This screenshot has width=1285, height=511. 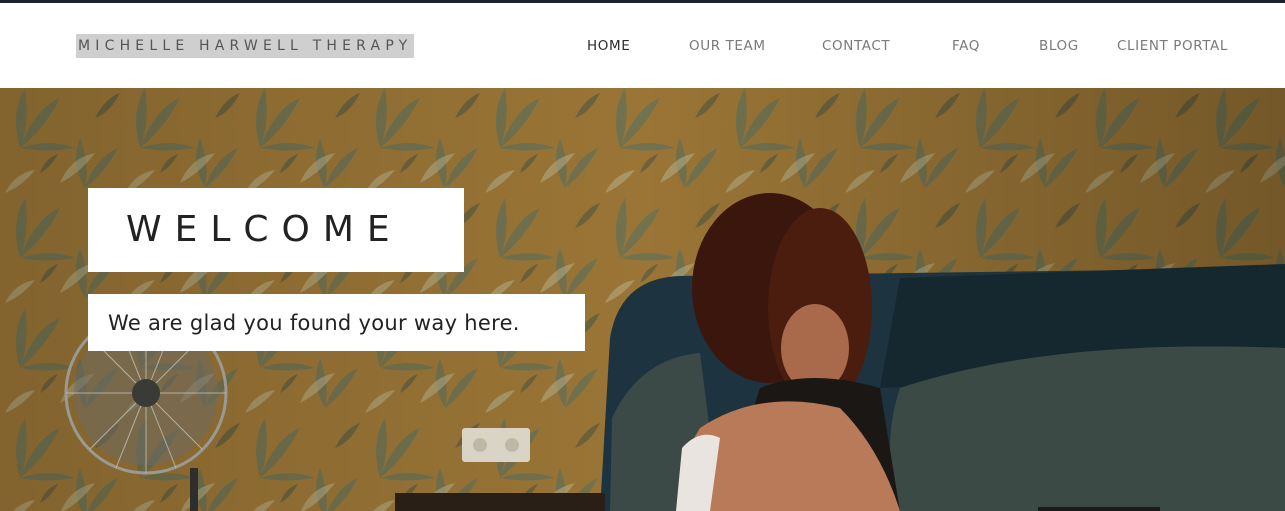 What do you see at coordinates (856, 46) in the screenshot?
I see `nav-contact: CONTACT` at bounding box center [856, 46].